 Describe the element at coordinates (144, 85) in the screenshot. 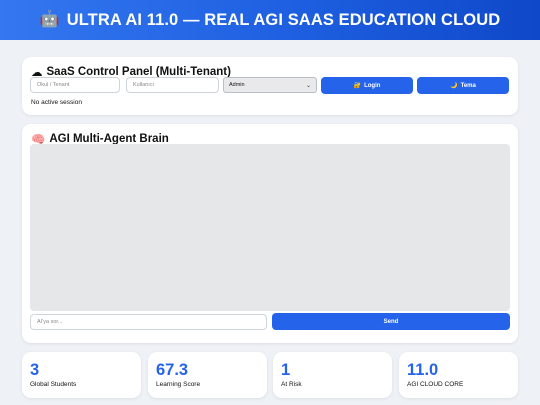

I see `user-placeholder: Kullanıcı` at that location.